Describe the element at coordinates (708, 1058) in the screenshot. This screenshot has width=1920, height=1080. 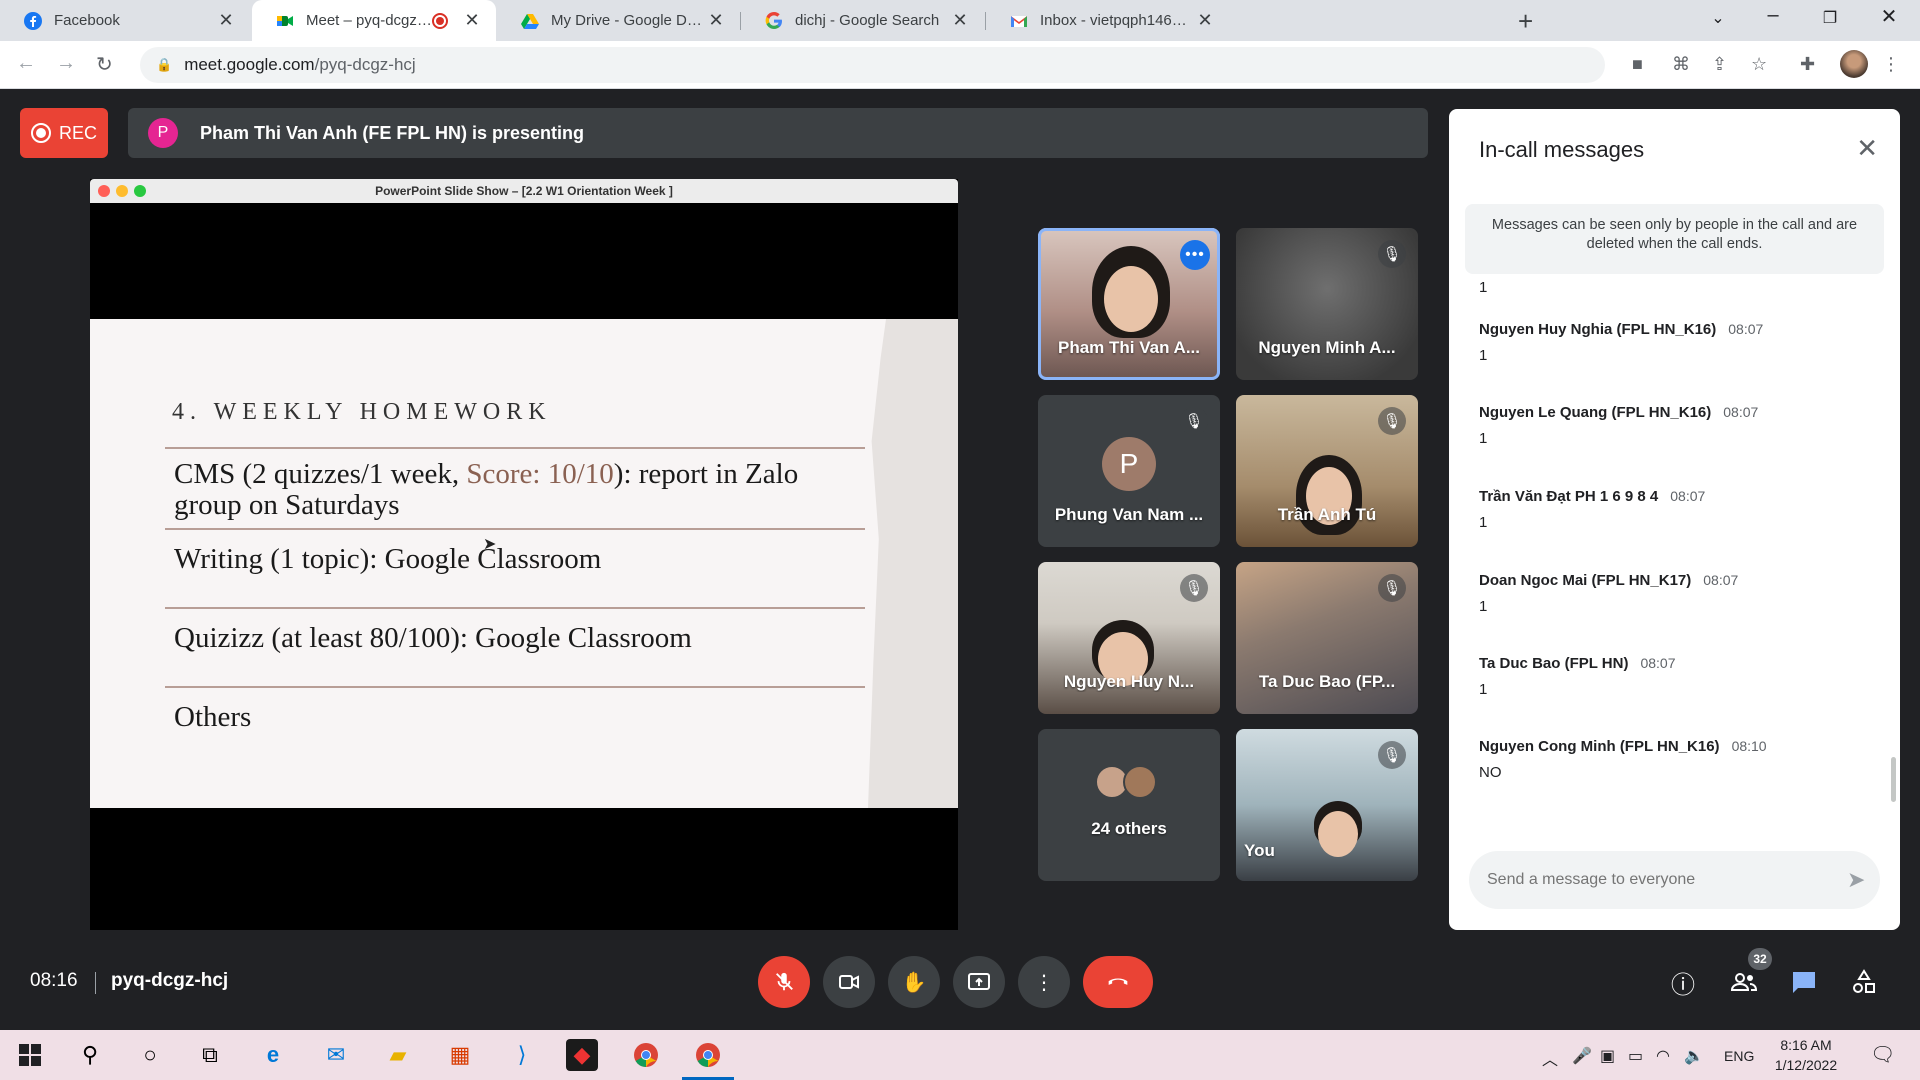
I see `chrome-active-icon` at that location.